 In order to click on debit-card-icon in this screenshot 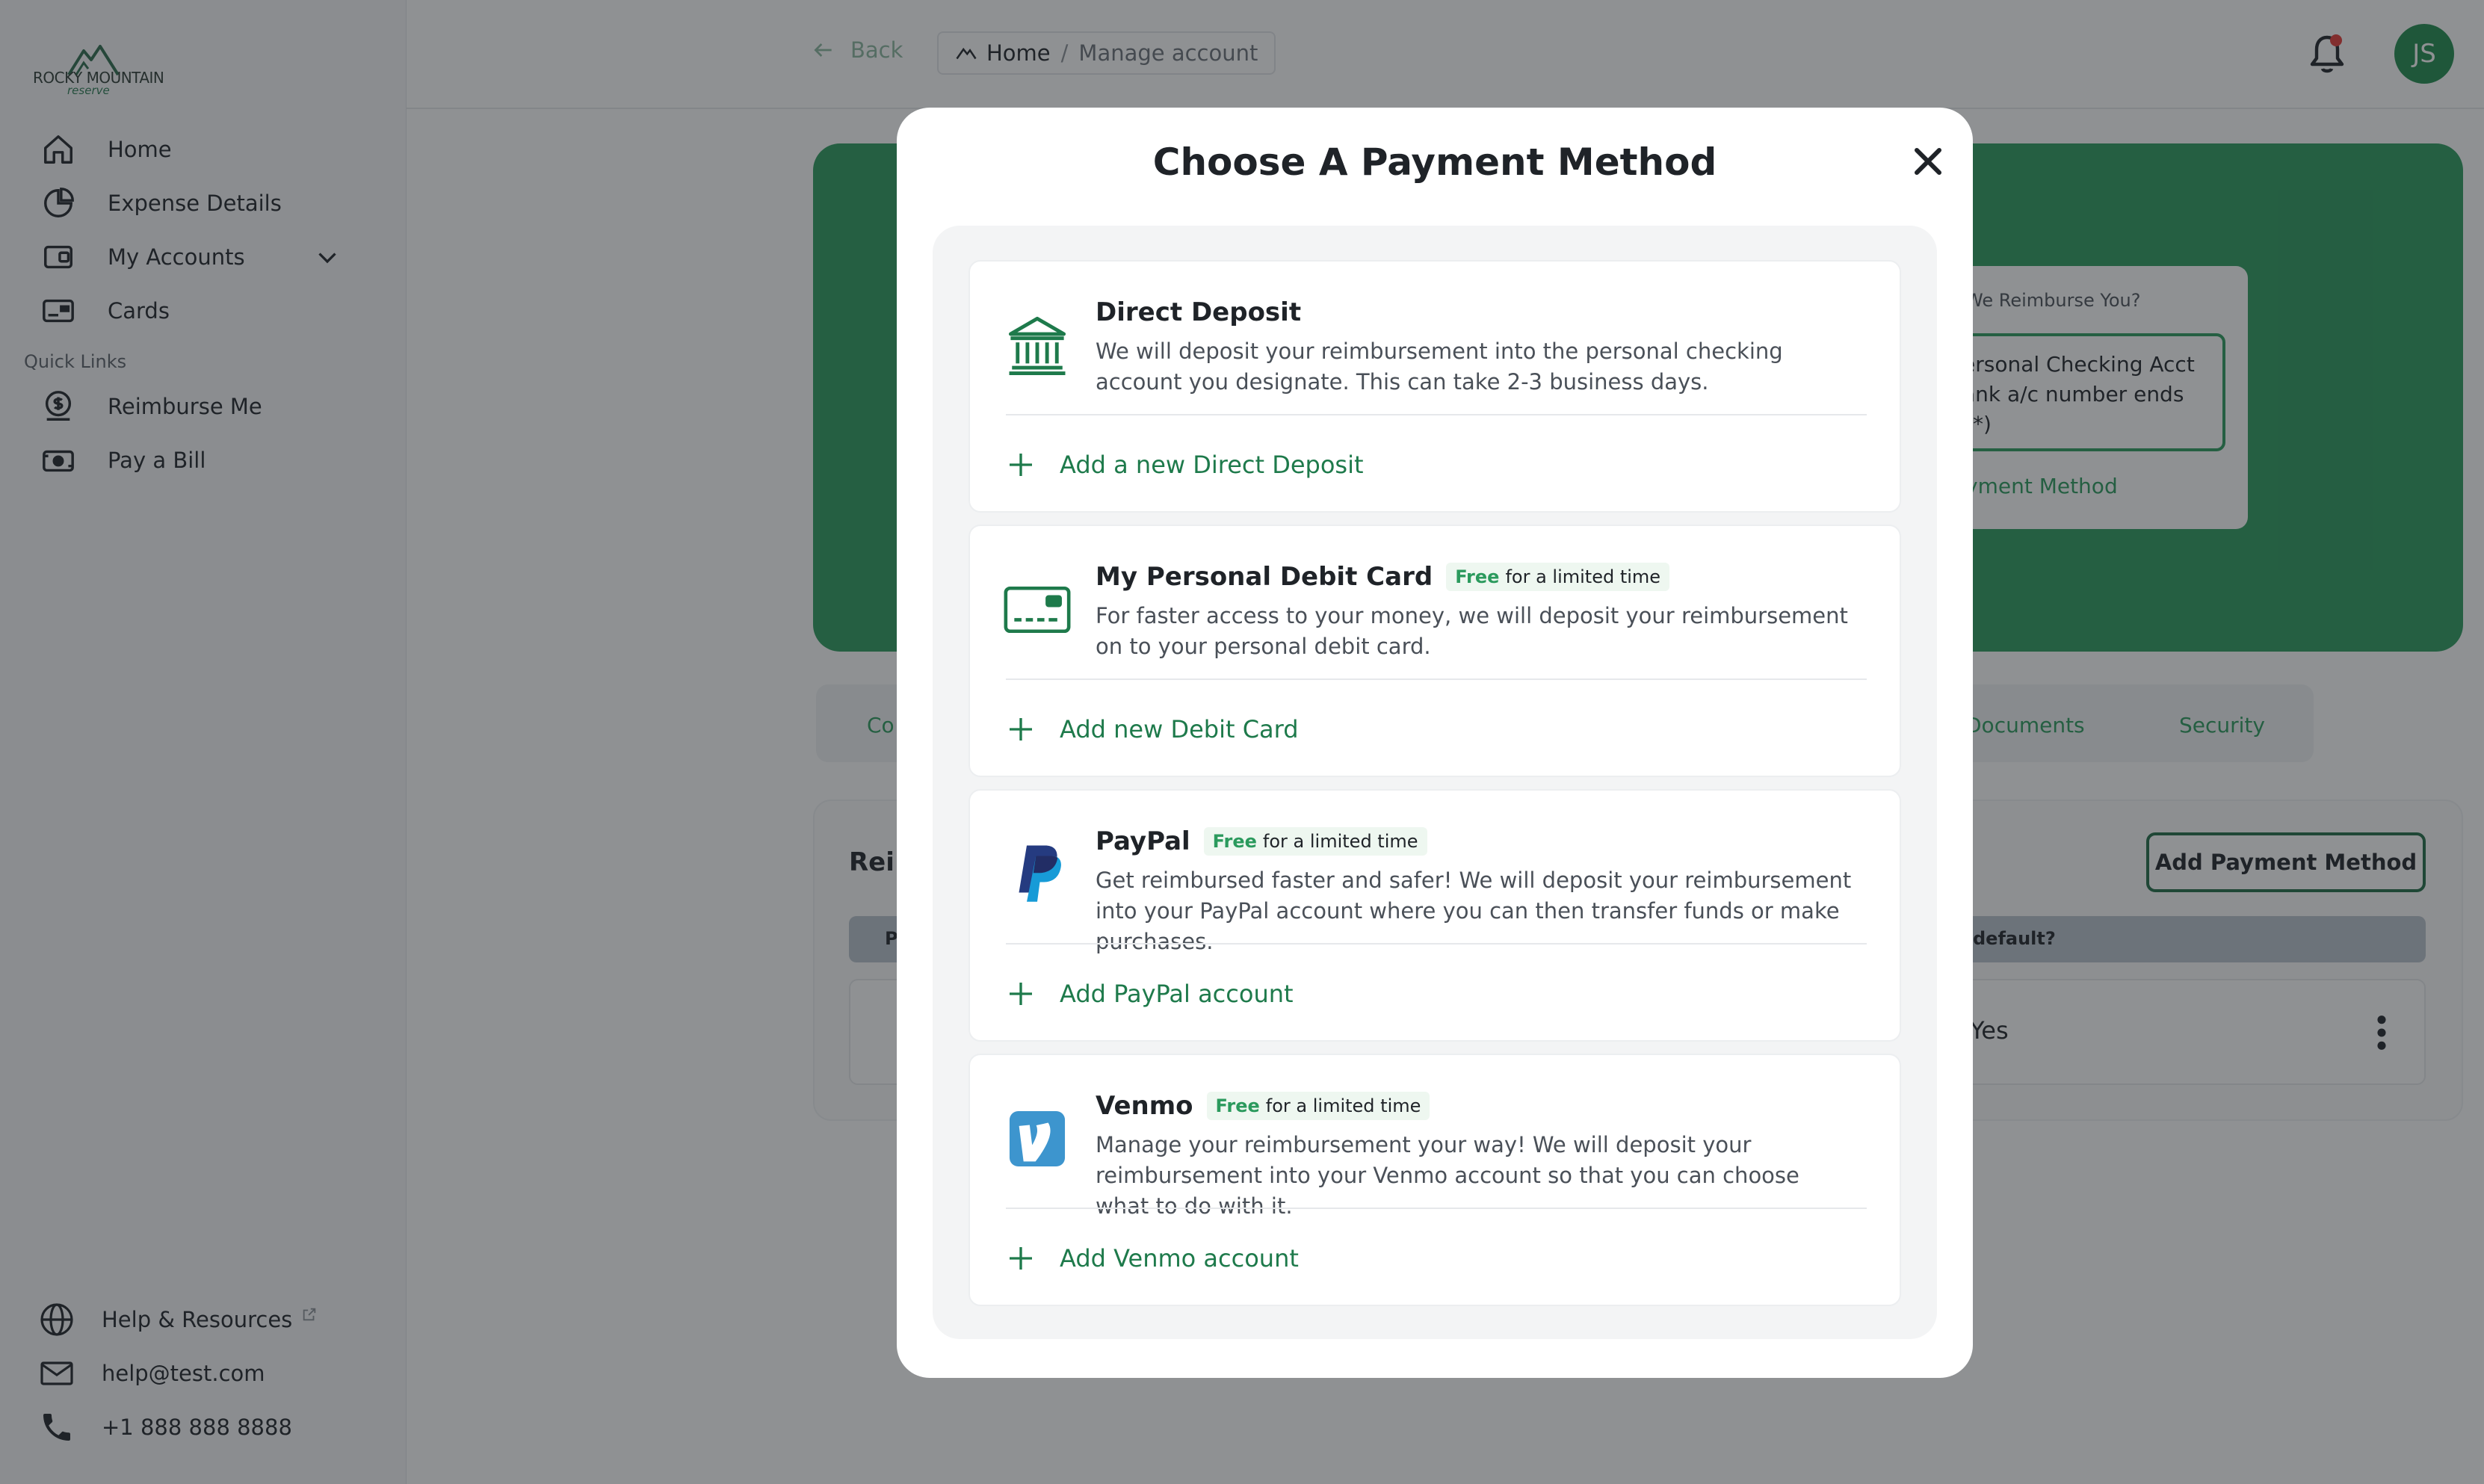, I will do `click(1037, 609)`.